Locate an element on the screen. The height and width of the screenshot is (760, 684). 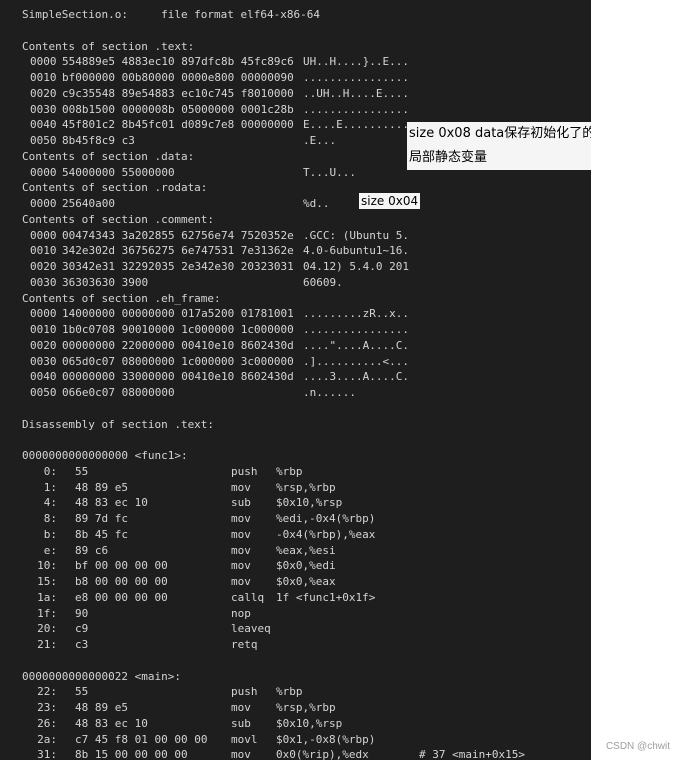
instruction-address: 1a: is located at coordinates (47, 597).